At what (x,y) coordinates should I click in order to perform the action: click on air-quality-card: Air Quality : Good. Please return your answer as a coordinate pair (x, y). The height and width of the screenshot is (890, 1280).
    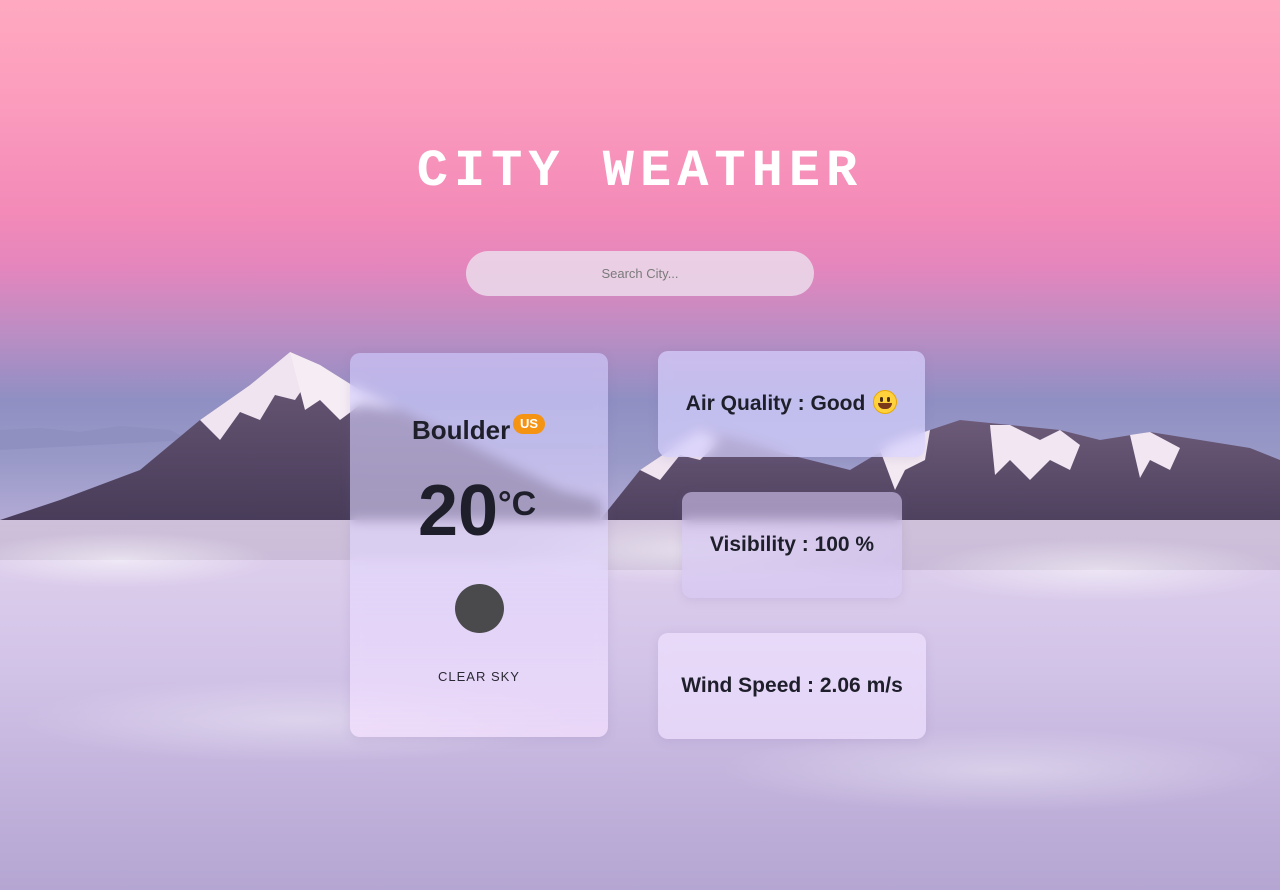
    Looking at the image, I should click on (791, 404).